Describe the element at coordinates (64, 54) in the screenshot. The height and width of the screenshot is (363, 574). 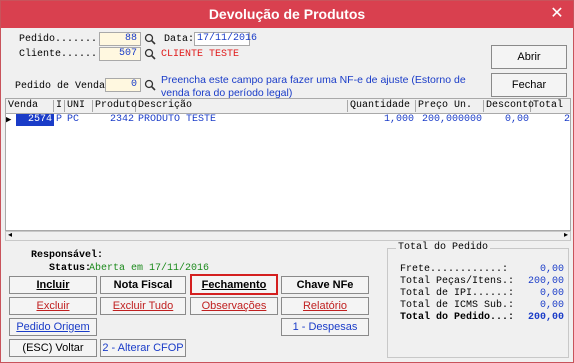
I see `cliente-label: Cliente.......:` at that location.